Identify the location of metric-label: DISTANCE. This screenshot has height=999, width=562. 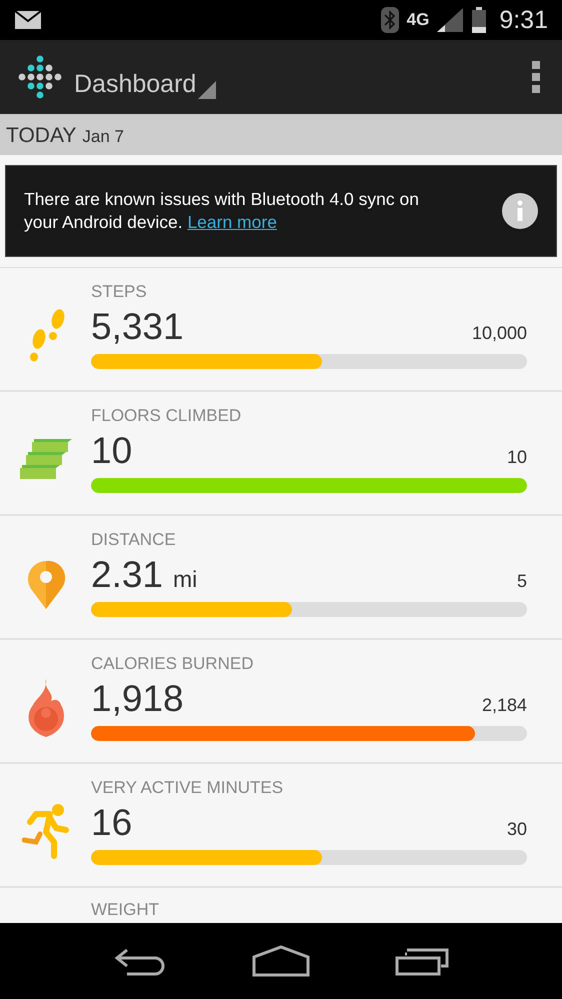
(134, 540).